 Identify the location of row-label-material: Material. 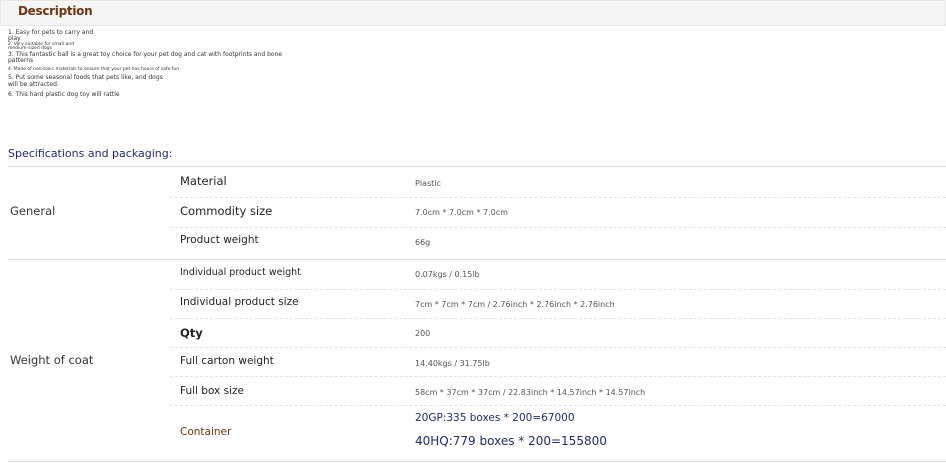
(203, 181).